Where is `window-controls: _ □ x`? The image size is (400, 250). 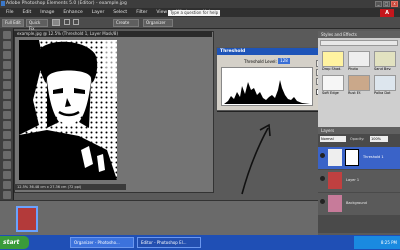 window-controls: _ □ x is located at coordinates (386, 4).